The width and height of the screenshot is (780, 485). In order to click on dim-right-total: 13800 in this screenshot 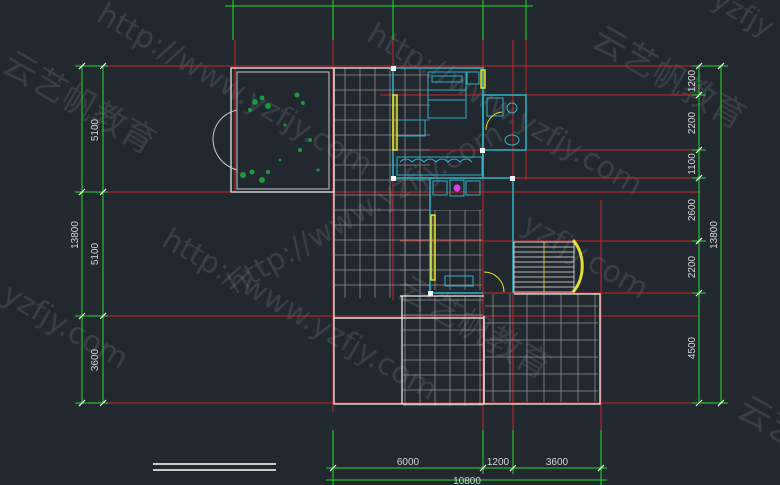, I will do `click(714, 235)`.